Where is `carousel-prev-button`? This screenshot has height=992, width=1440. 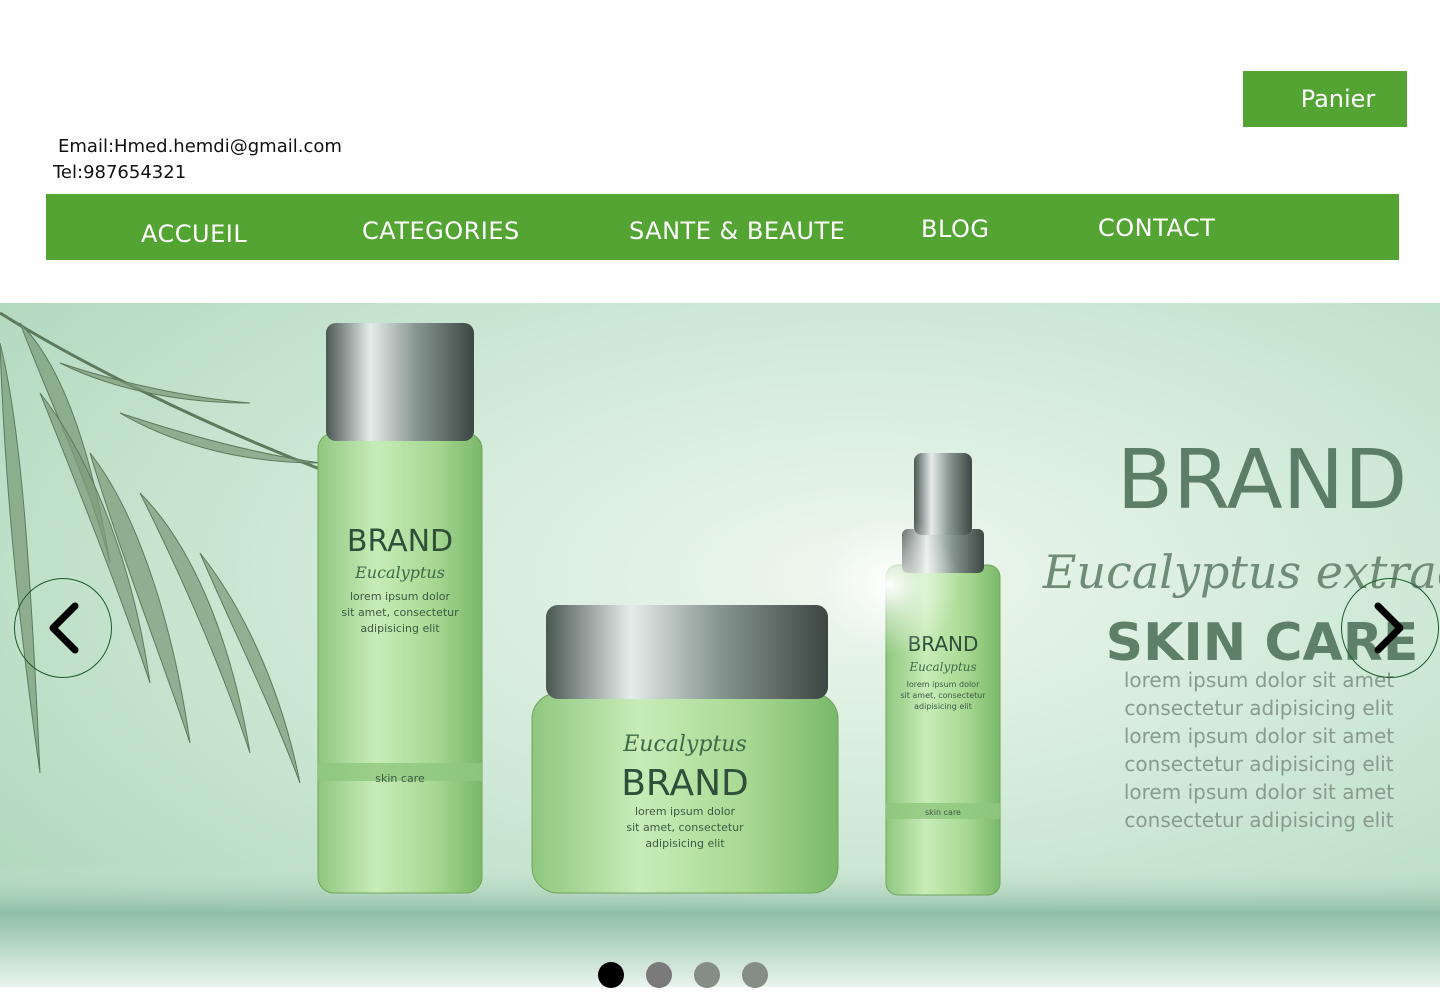 carousel-prev-button is located at coordinates (63, 628).